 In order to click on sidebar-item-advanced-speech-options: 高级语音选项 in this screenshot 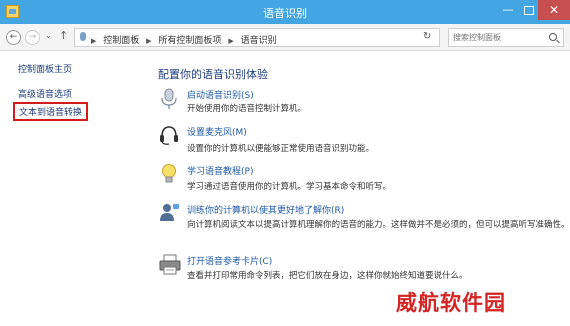, I will do `click(45, 93)`.